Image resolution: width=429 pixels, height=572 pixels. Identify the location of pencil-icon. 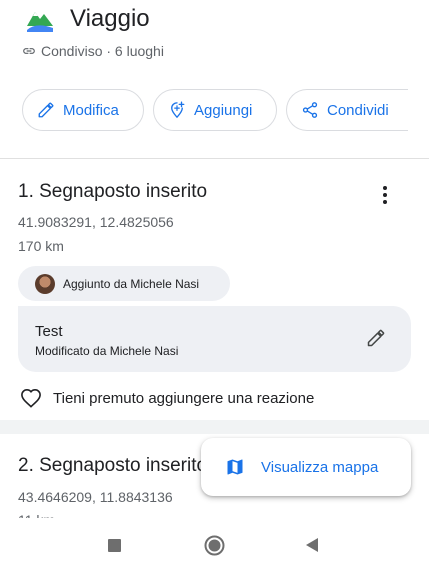
(46, 110).